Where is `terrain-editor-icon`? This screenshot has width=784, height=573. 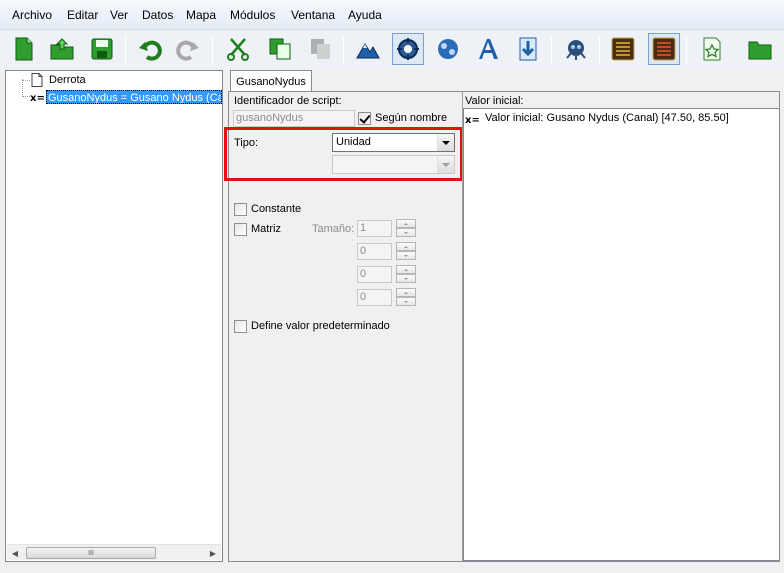 terrain-editor-icon is located at coordinates (368, 51).